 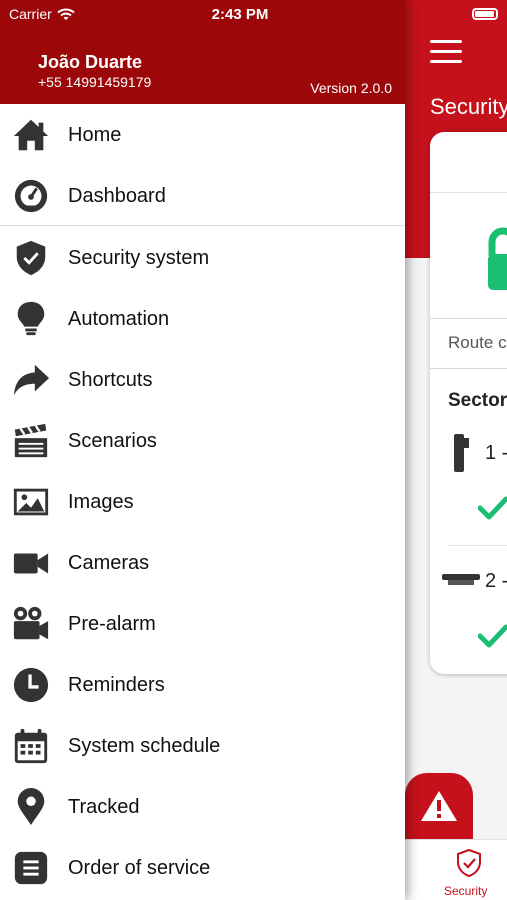 What do you see at coordinates (461, 453) in the screenshot?
I see `door-sensor-icon` at bounding box center [461, 453].